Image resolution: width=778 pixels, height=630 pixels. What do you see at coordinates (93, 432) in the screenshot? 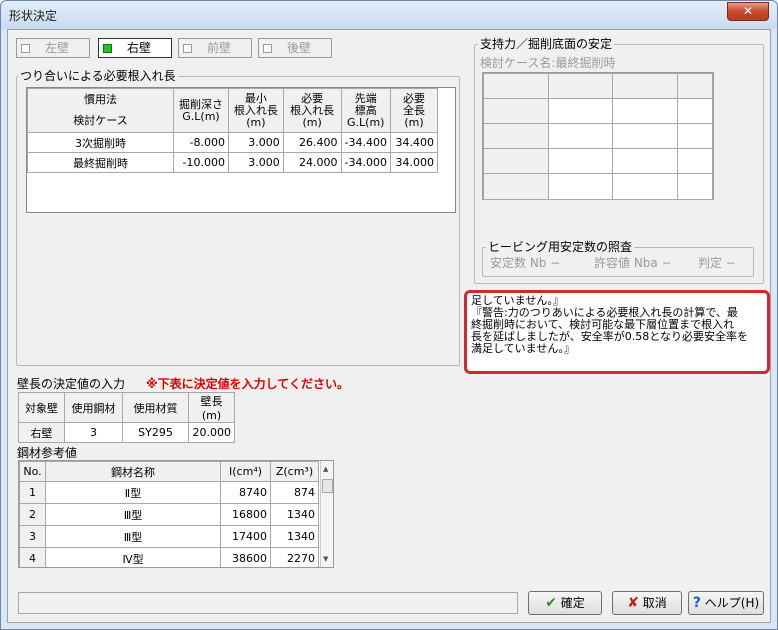
I see `steel-cell: 3` at bounding box center [93, 432].